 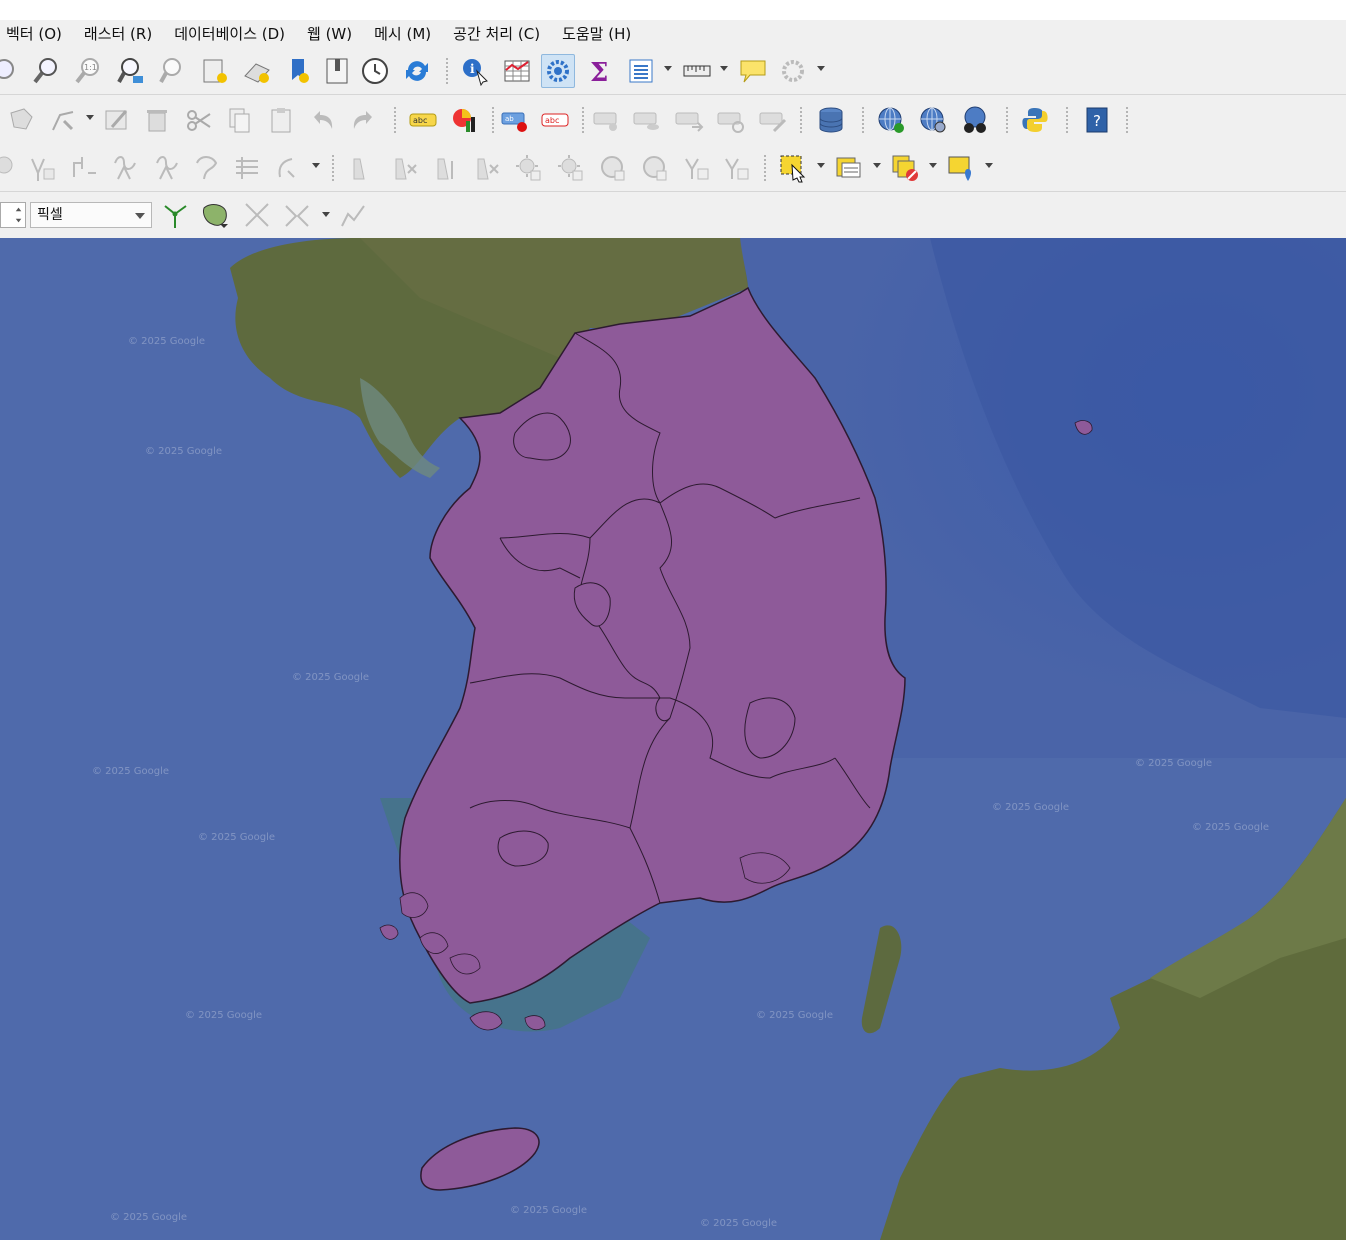 I want to click on show-hide-labels-button: abc, so click(x=555, y=120).